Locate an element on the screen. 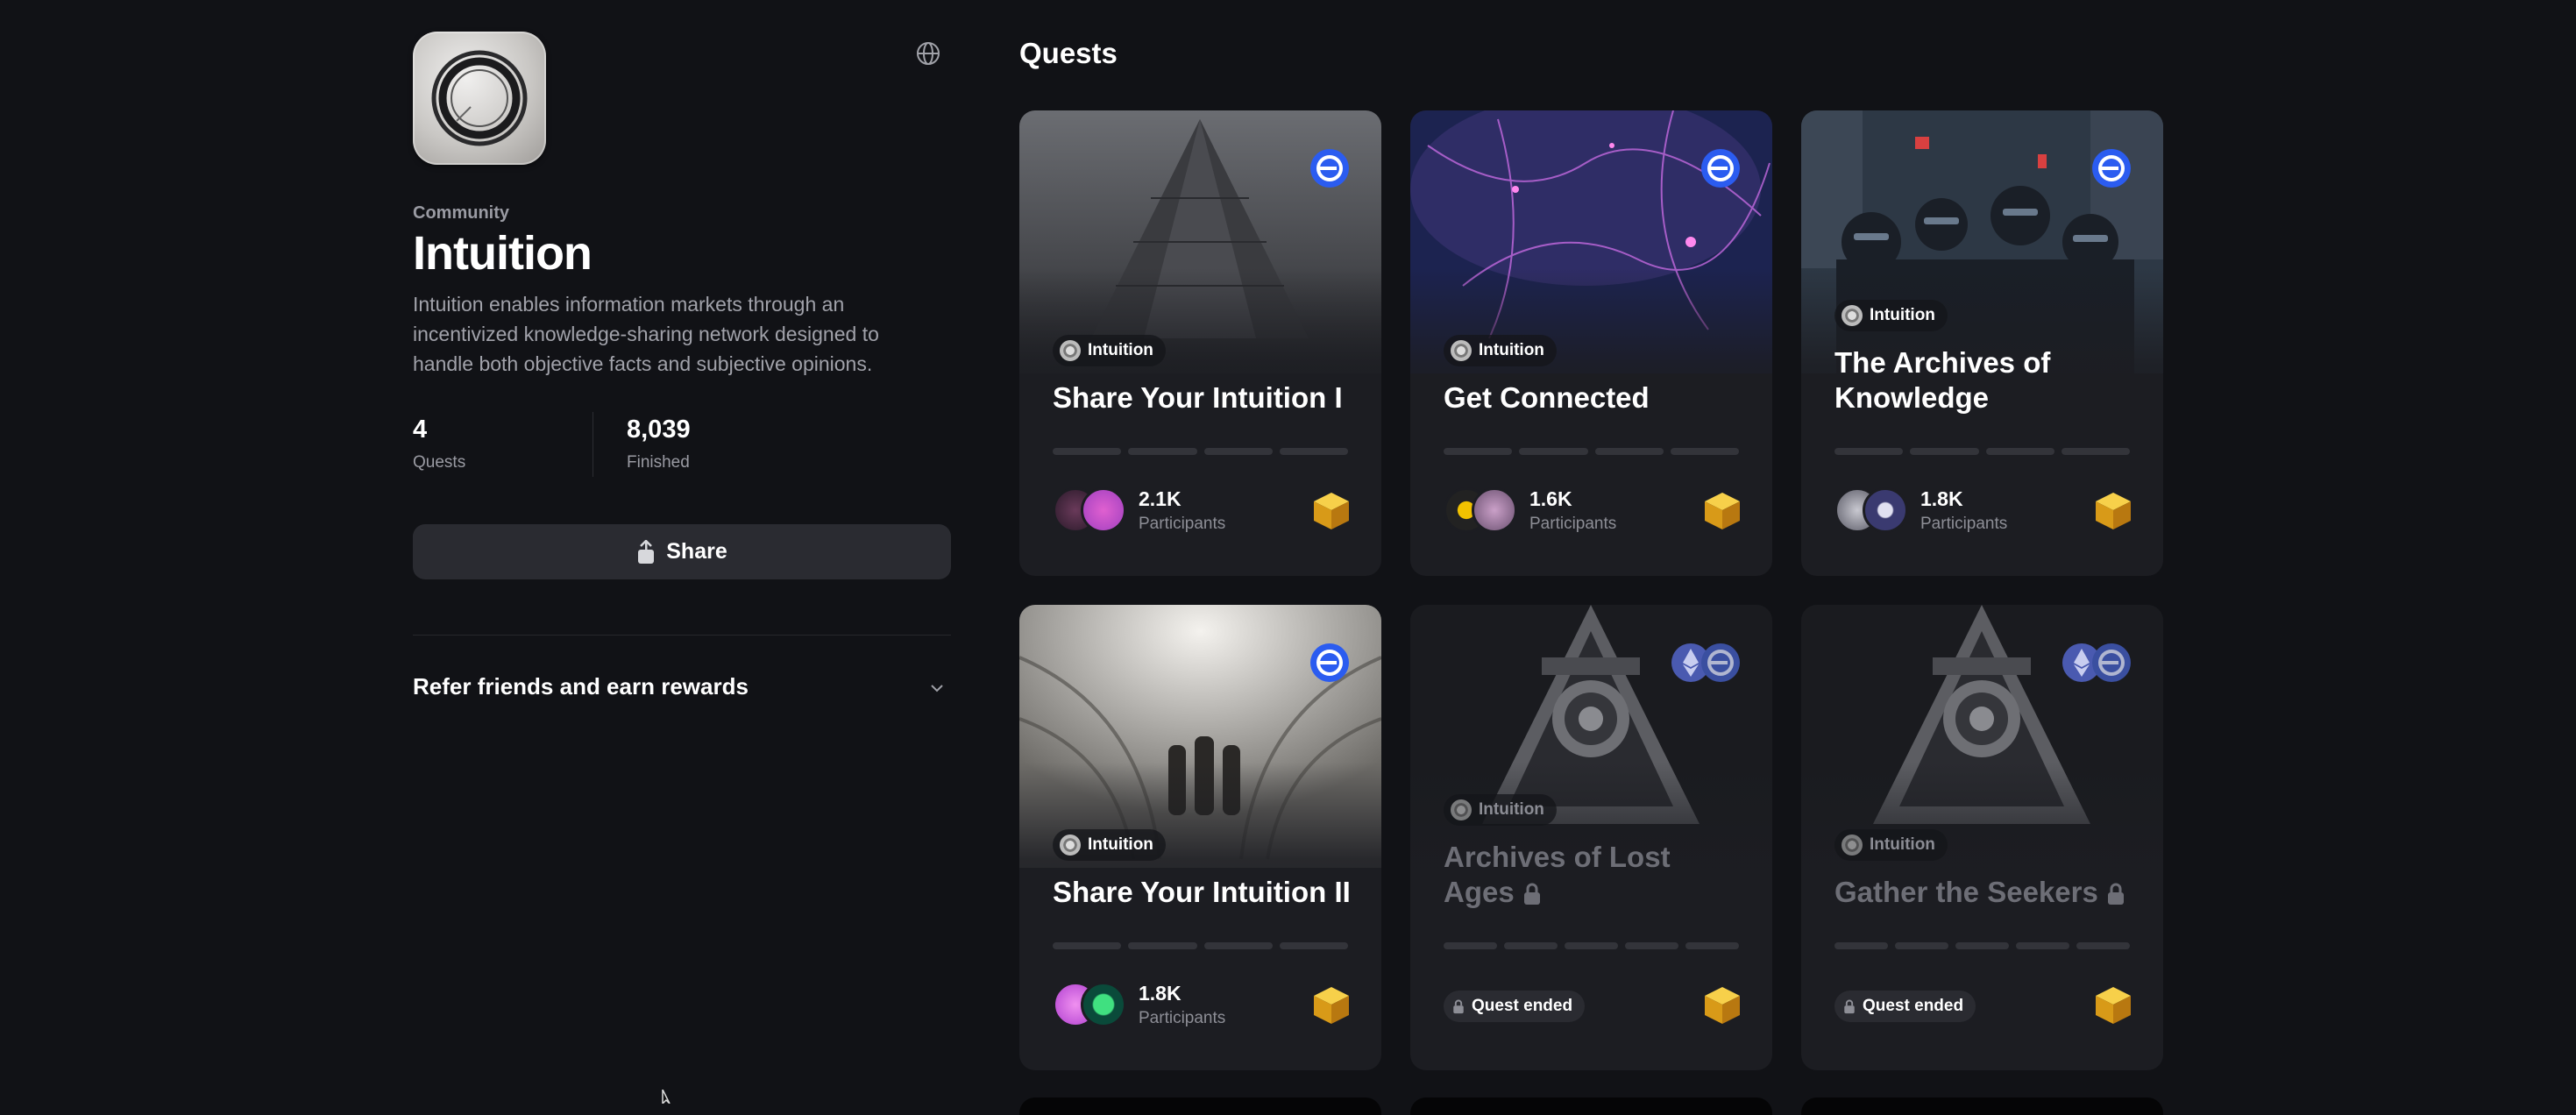 The height and width of the screenshot is (1115, 2576). community-logo is located at coordinates (479, 98).